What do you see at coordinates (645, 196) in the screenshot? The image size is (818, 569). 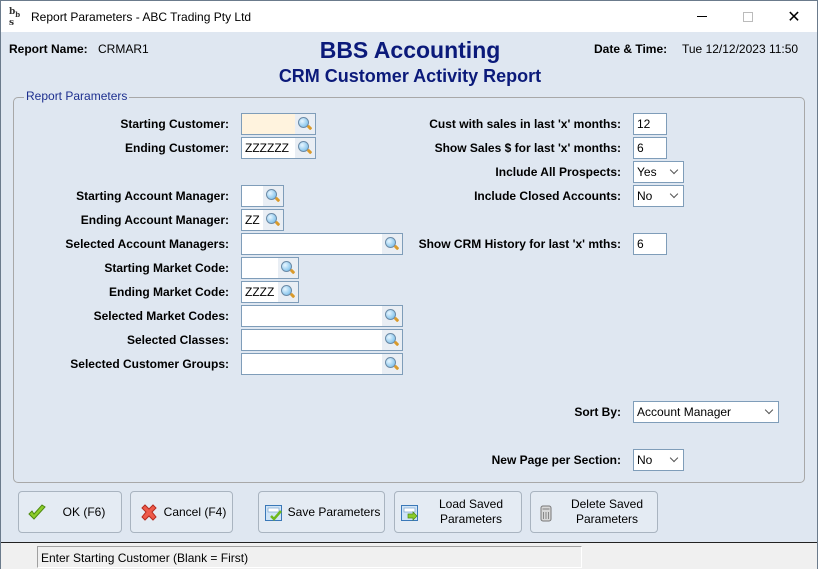 I see `include-closed-value: No` at bounding box center [645, 196].